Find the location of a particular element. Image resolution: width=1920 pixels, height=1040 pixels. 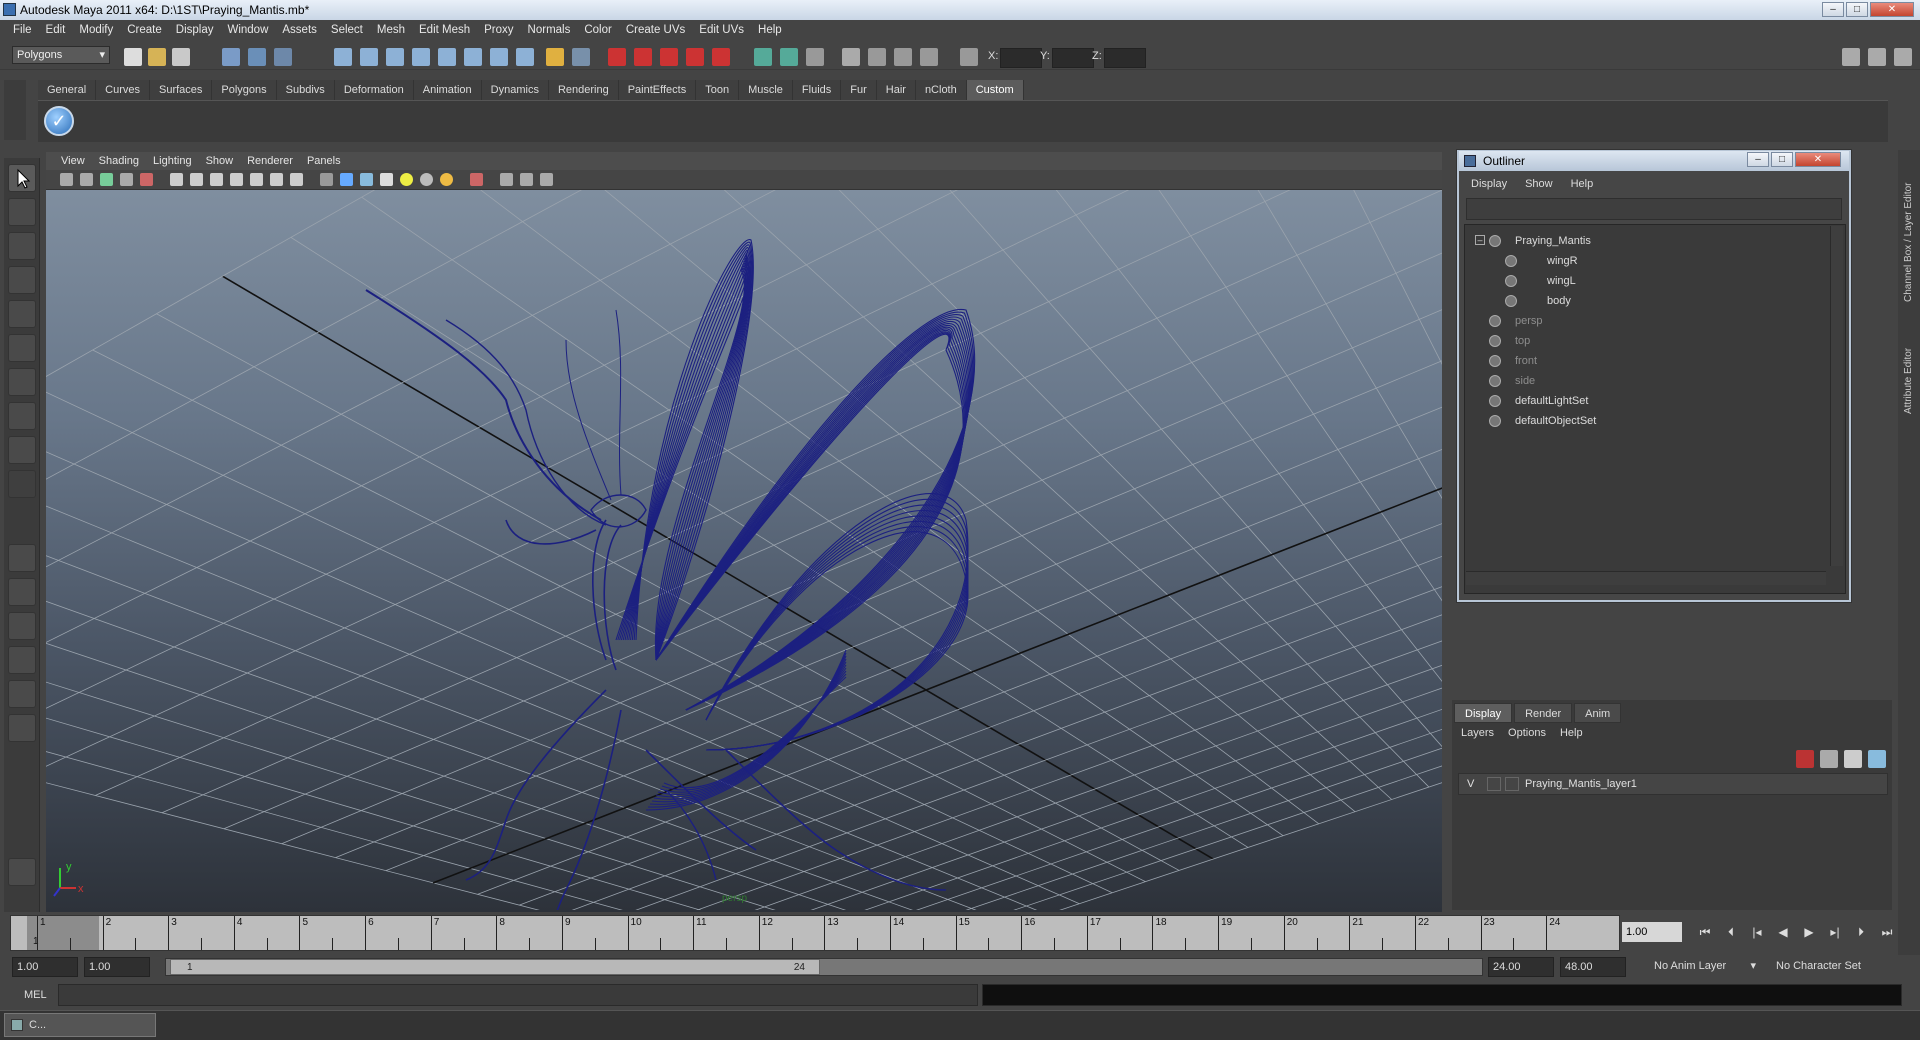

field-chart-icon is located at coordinates (236, 179).